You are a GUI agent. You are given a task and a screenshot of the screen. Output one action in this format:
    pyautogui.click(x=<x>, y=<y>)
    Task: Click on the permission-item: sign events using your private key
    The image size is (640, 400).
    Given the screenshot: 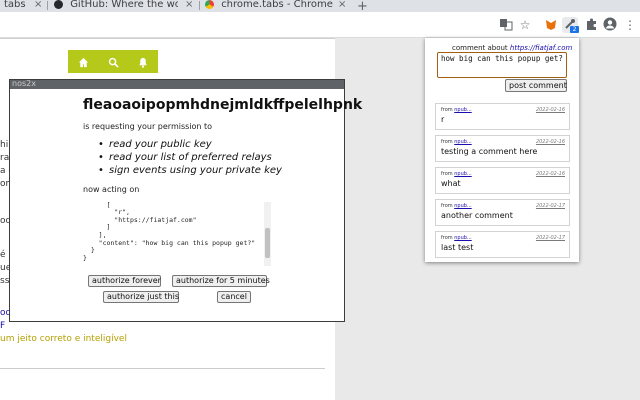 What is the action you would take?
    pyautogui.click(x=190, y=170)
    